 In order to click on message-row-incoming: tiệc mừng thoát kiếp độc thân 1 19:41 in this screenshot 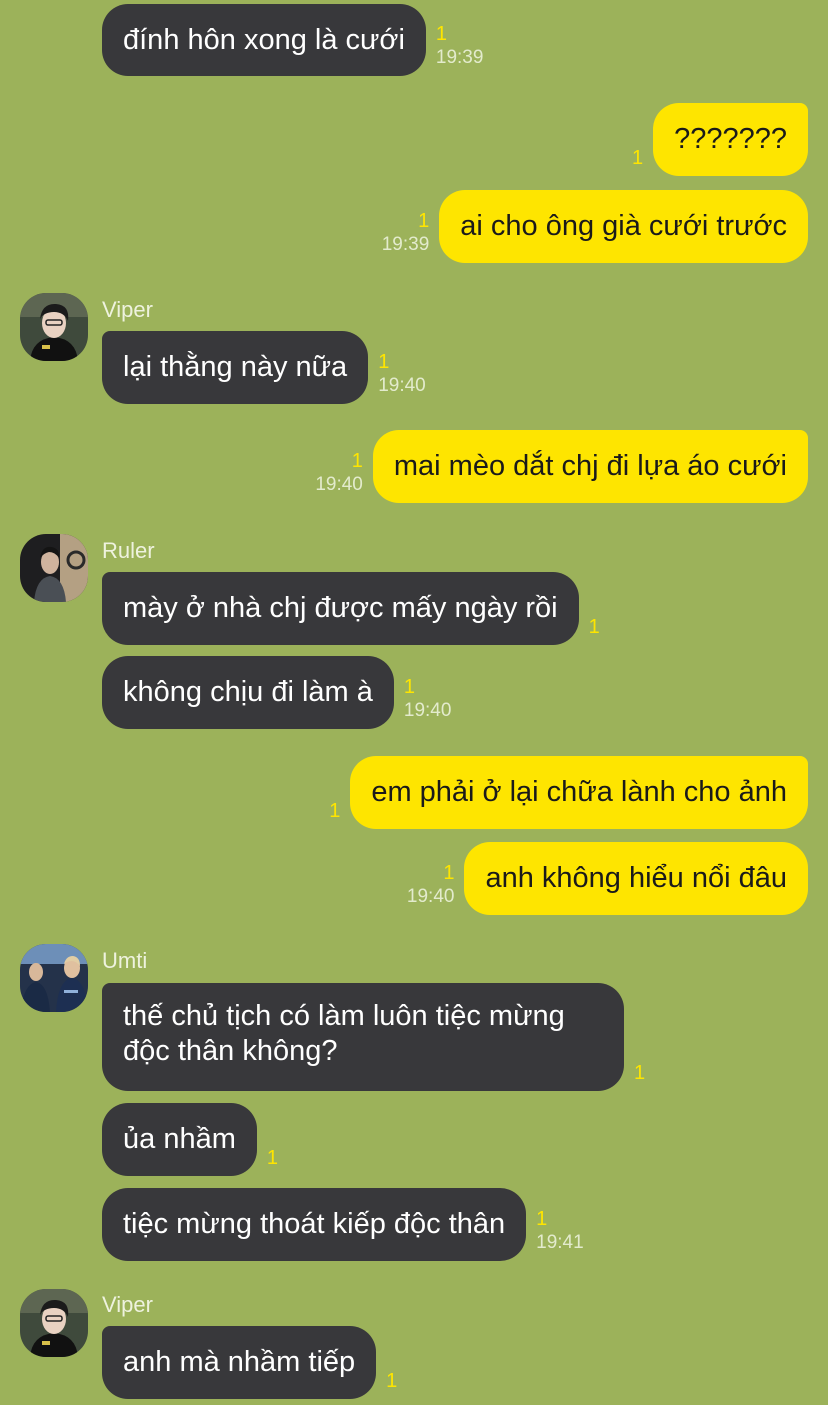, I will do `click(348, 1224)`.